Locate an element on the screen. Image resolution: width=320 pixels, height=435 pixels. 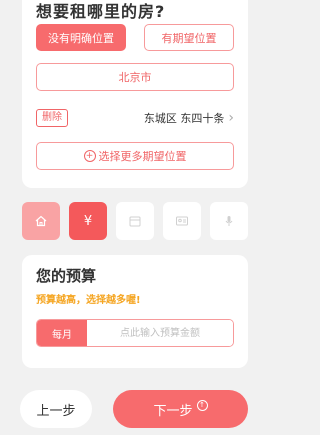
budget-title: 您的预算 is located at coordinates (66, 276).